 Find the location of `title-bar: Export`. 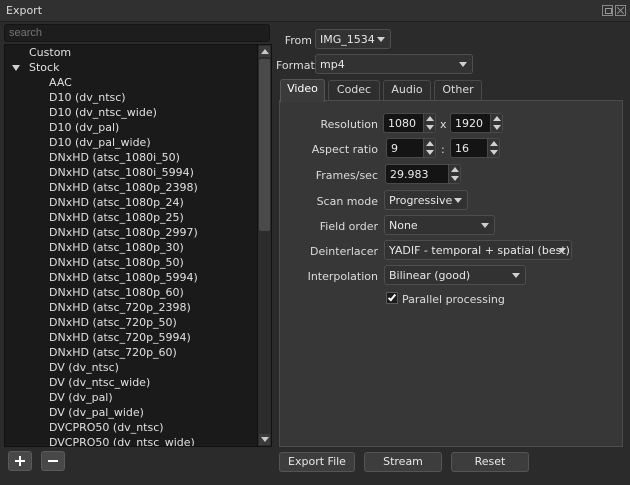

title-bar: Export is located at coordinates (315, 11).